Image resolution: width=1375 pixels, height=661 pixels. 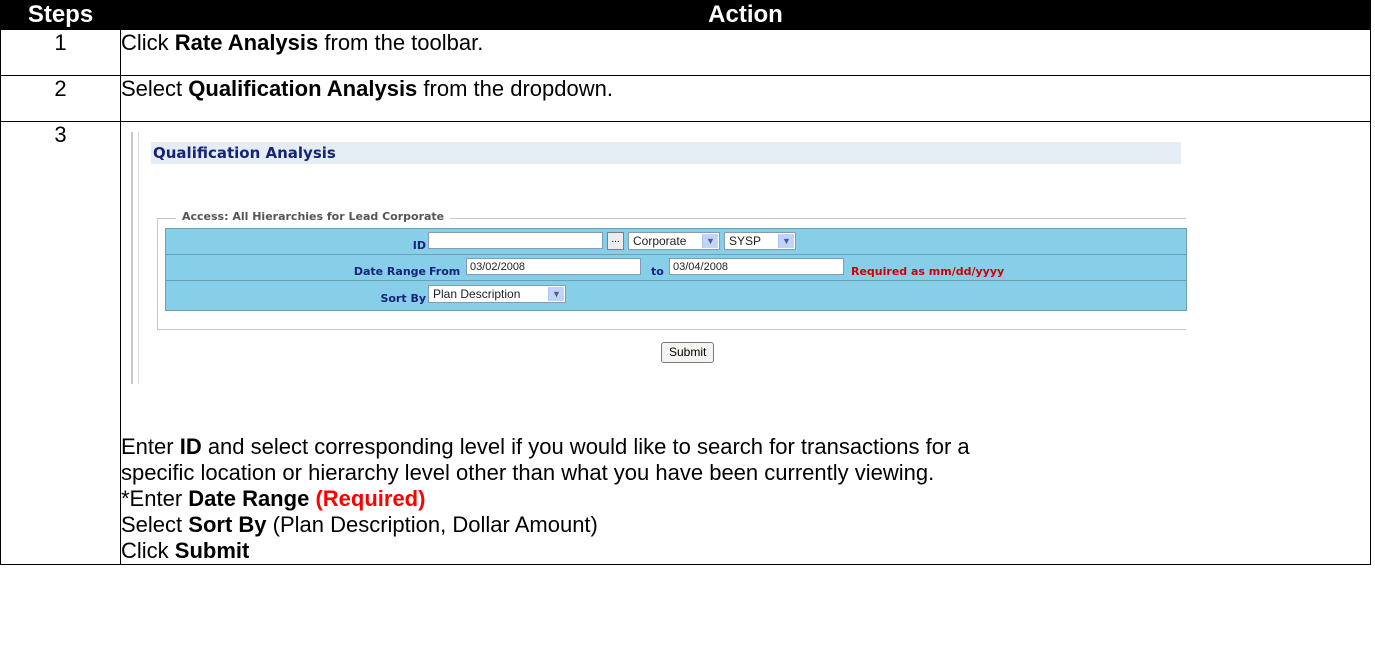 I want to click on submit-button: Submit, so click(x=688, y=352).